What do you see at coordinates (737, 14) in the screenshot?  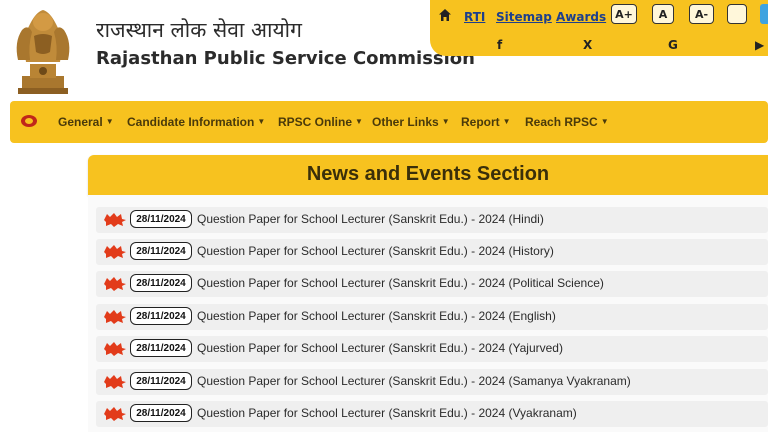 I see `contrast-toggle-button` at bounding box center [737, 14].